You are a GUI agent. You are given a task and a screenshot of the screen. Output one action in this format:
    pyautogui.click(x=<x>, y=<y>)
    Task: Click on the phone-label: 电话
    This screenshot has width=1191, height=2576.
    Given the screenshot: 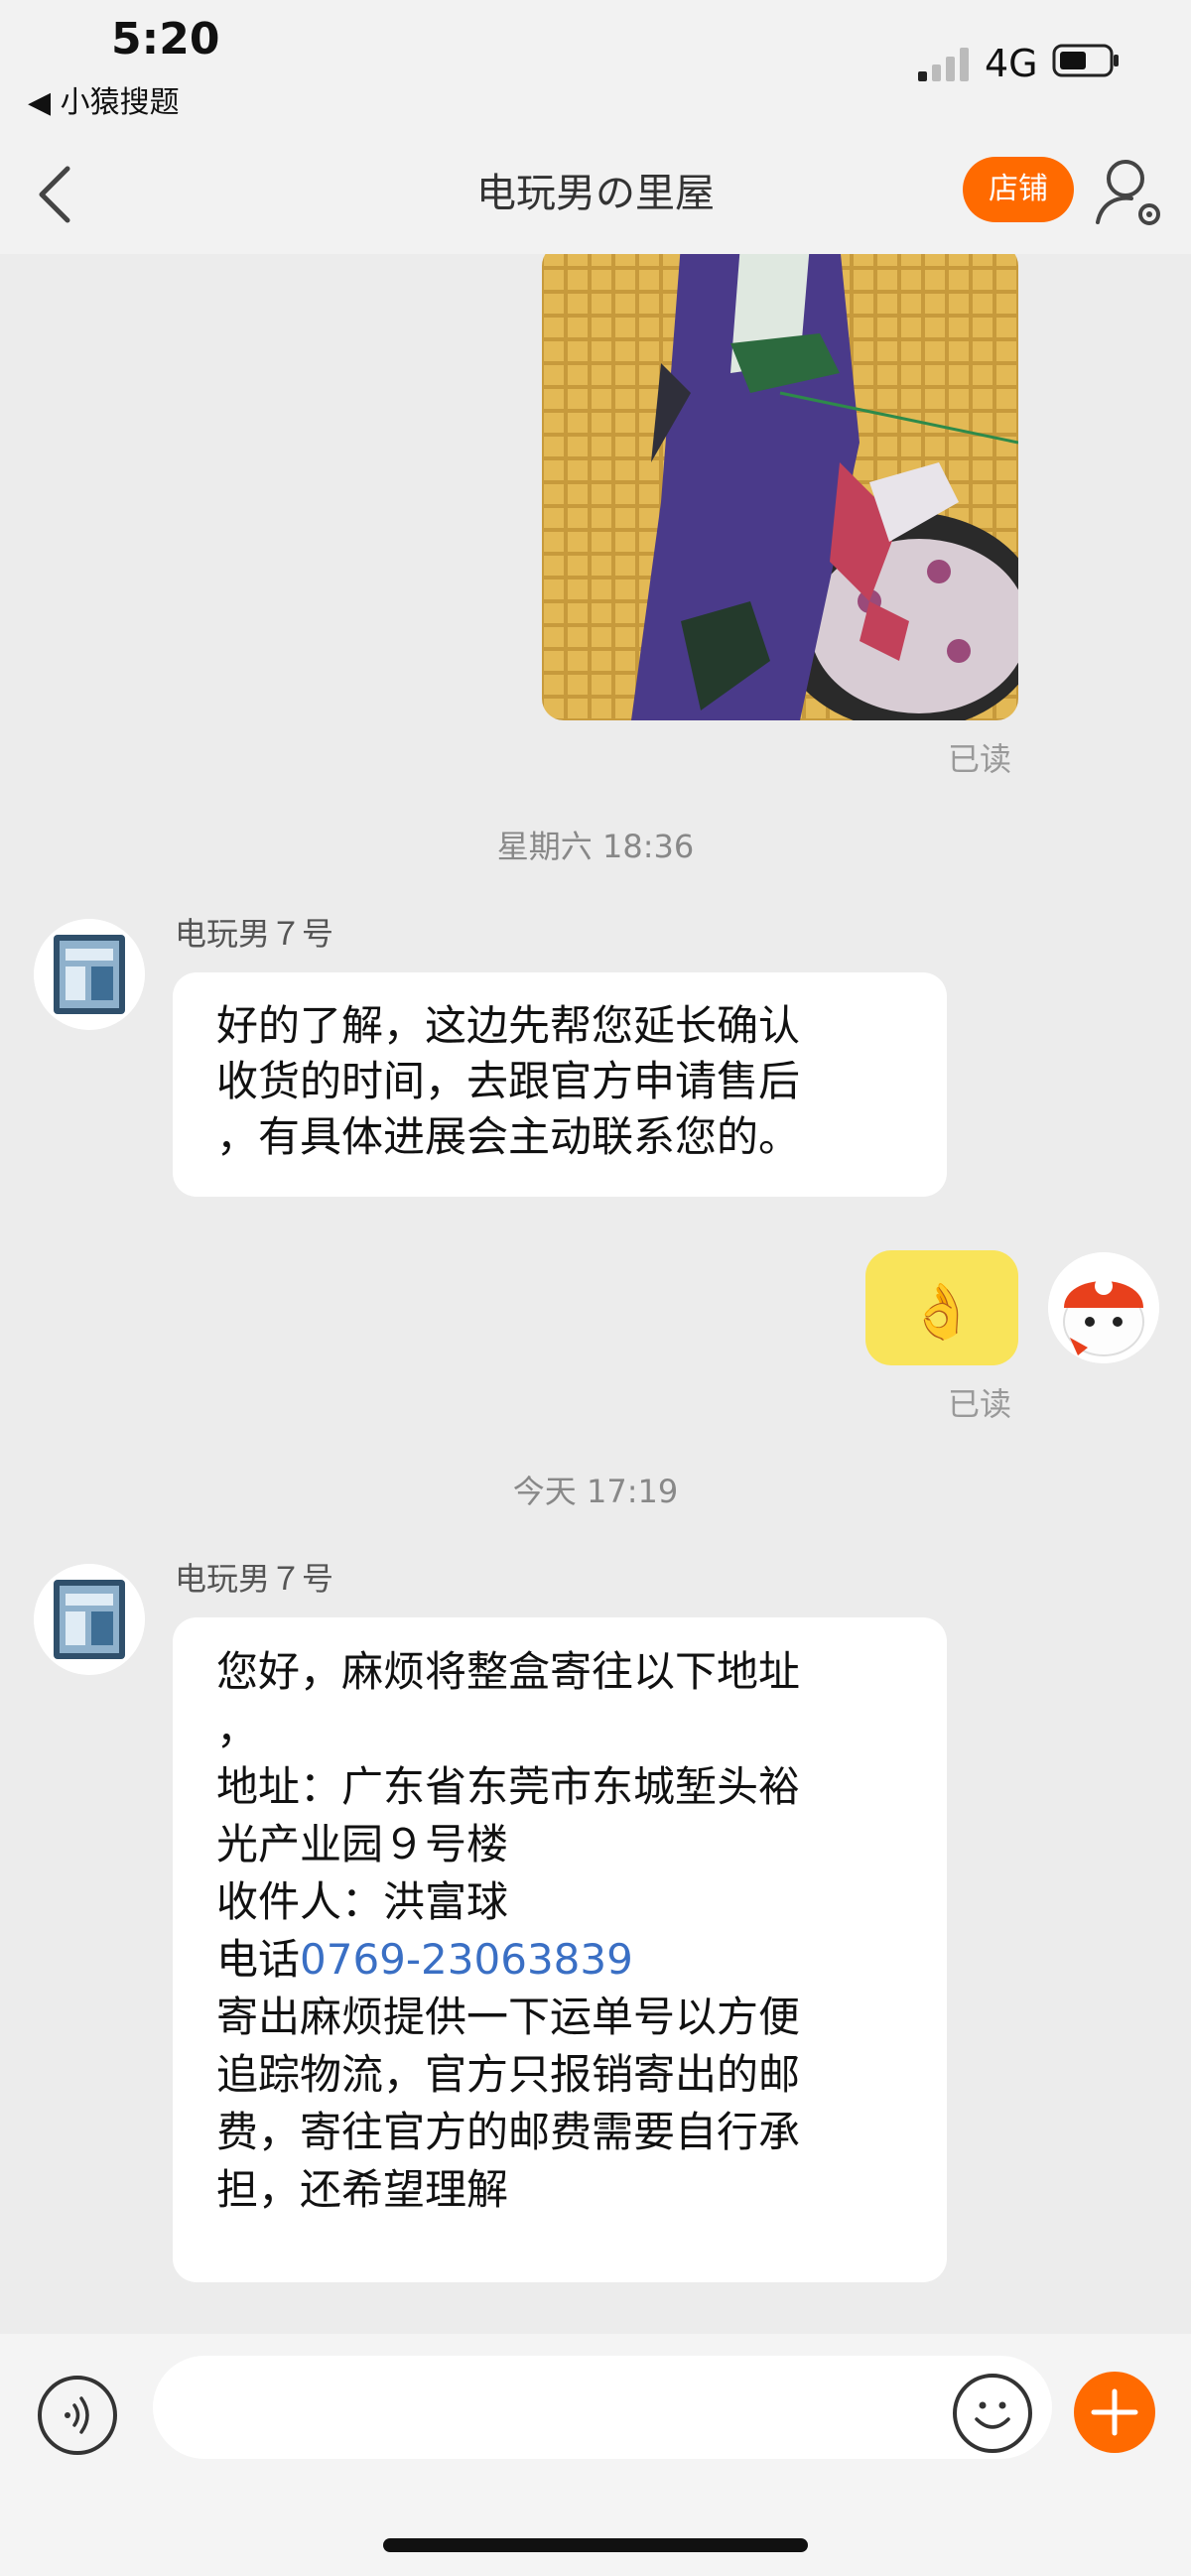 What is the action you would take?
    pyautogui.click(x=259, y=1960)
    